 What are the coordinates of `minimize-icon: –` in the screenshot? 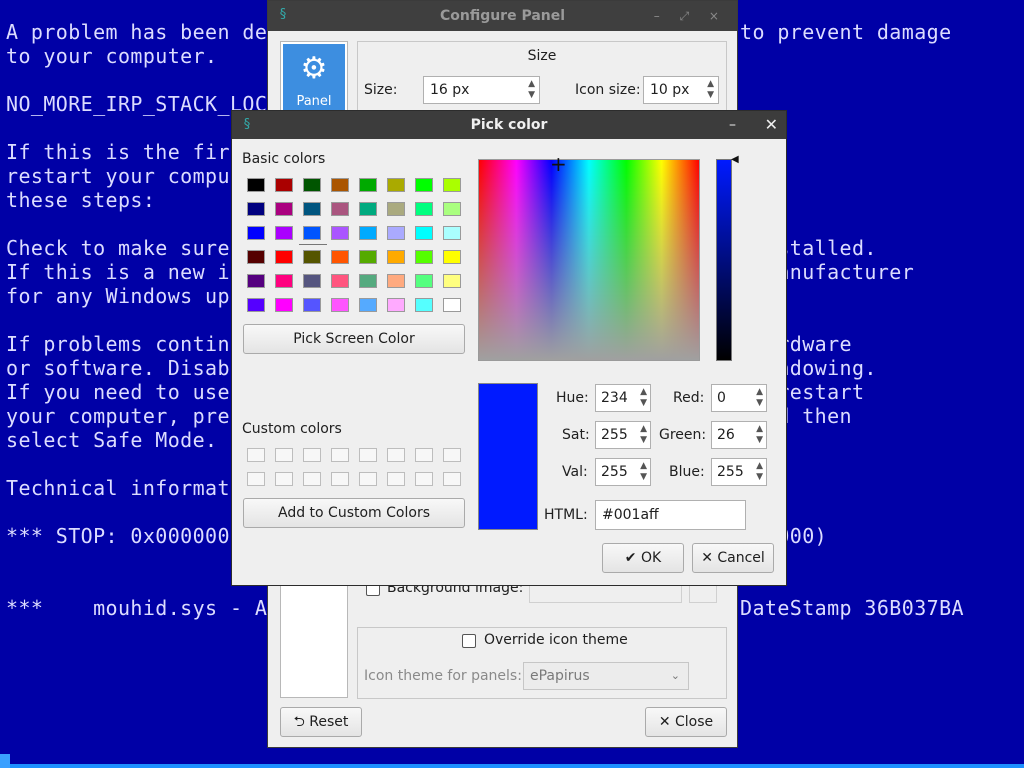 It's located at (732, 125).